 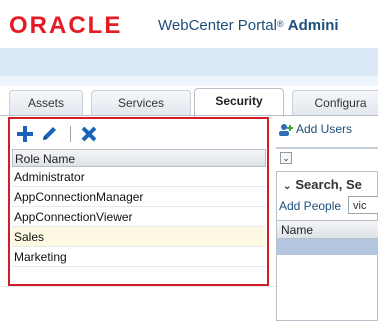 What do you see at coordinates (327, 229) in the screenshot?
I see `name-column-header: Name` at bounding box center [327, 229].